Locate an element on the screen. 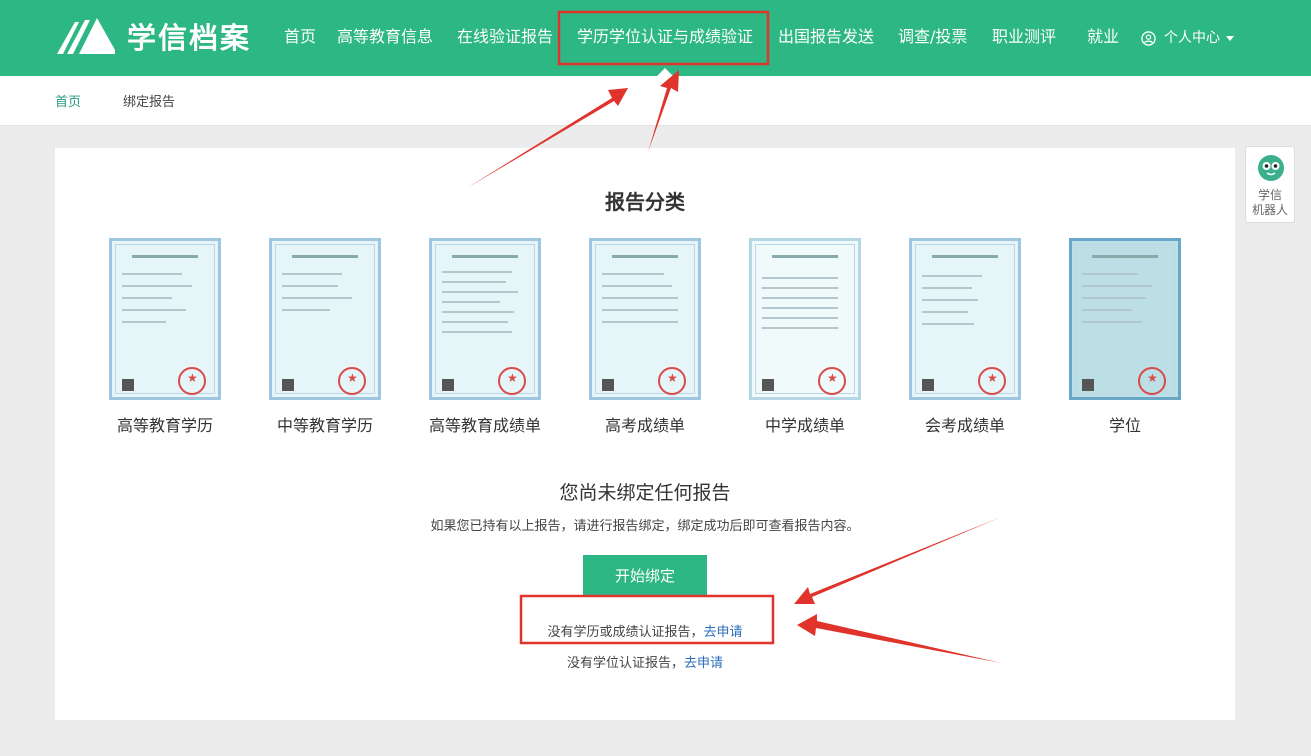  report-label: 中等教育学历 is located at coordinates (324, 425).